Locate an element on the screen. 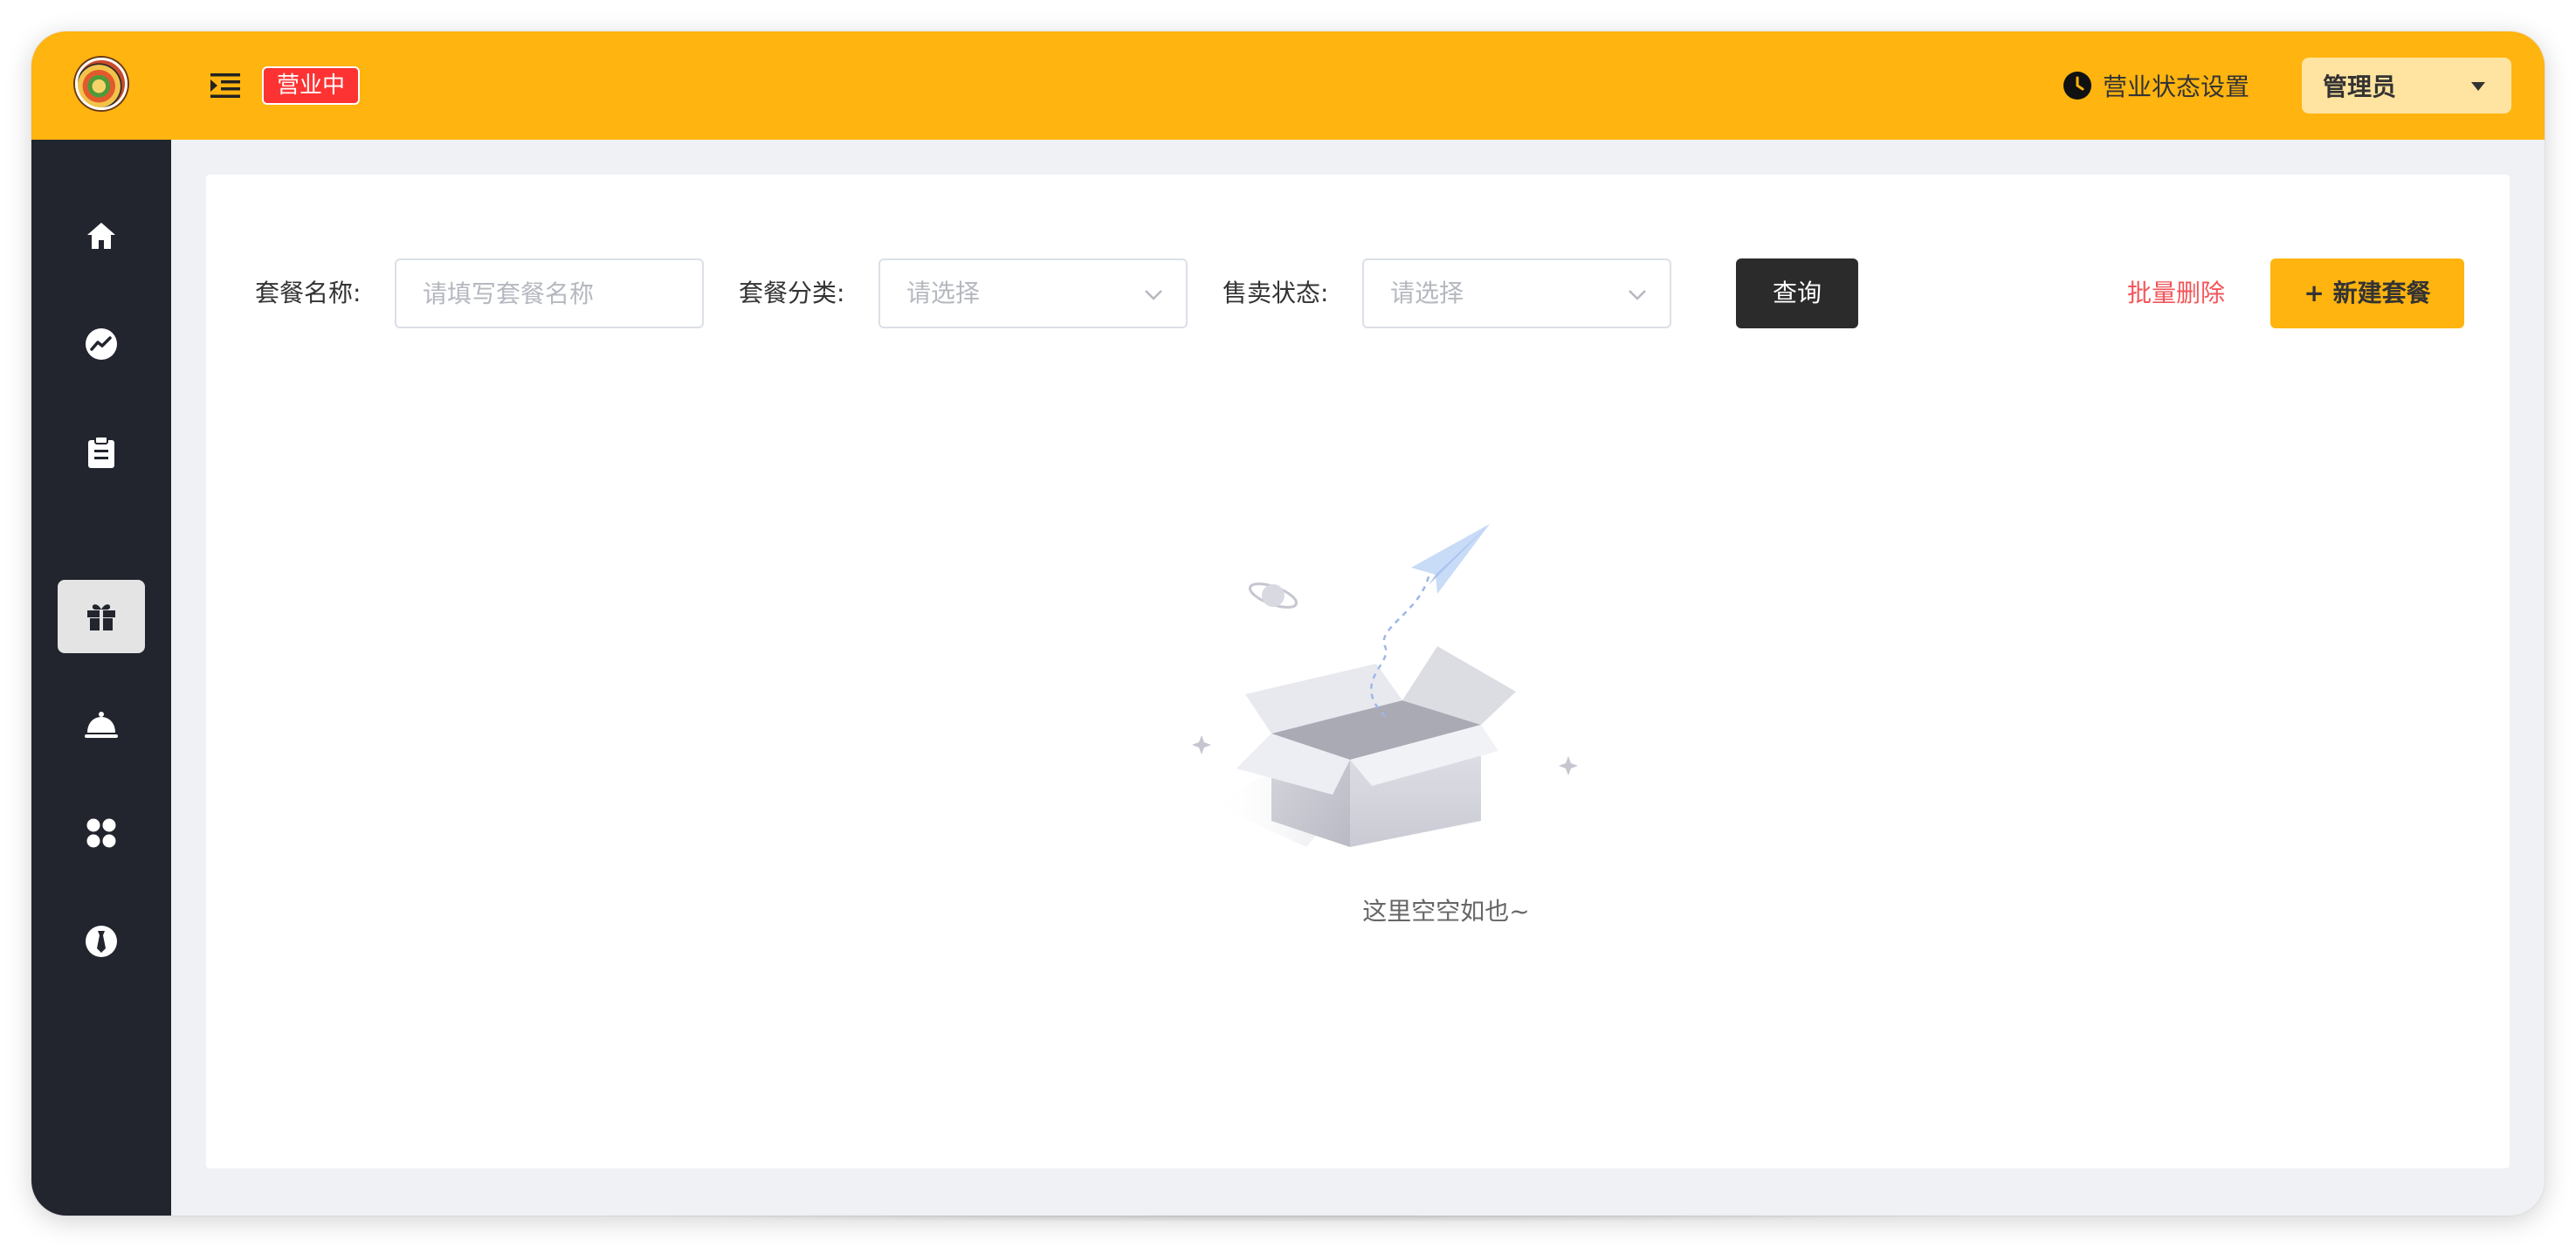  caret-down-icon is located at coordinates (2478, 86).